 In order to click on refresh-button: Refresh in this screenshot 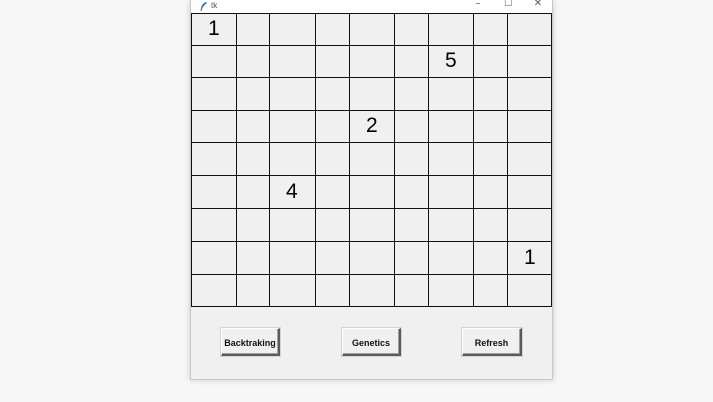, I will do `click(492, 342)`.